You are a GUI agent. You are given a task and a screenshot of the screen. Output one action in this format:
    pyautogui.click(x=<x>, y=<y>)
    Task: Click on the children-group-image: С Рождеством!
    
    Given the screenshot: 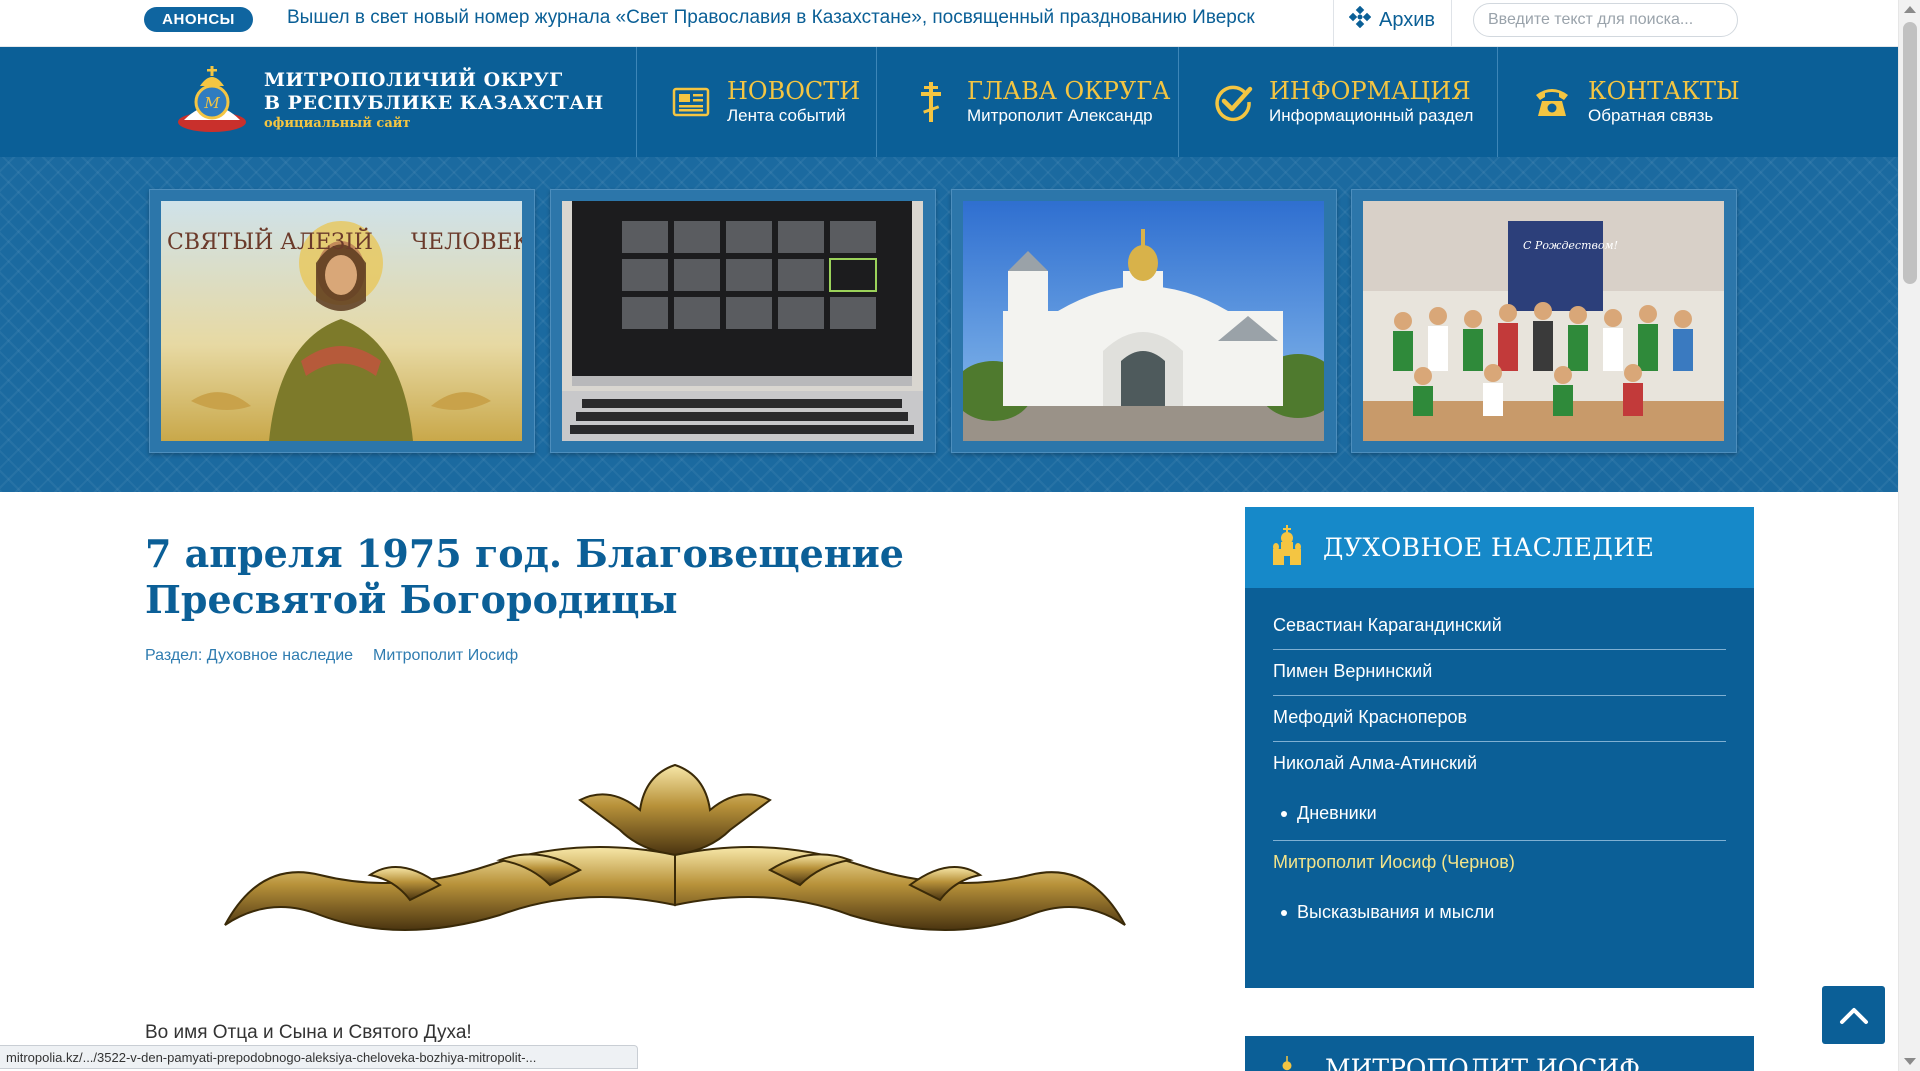 What is the action you would take?
    pyautogui.click(x=1543, y=321)
    